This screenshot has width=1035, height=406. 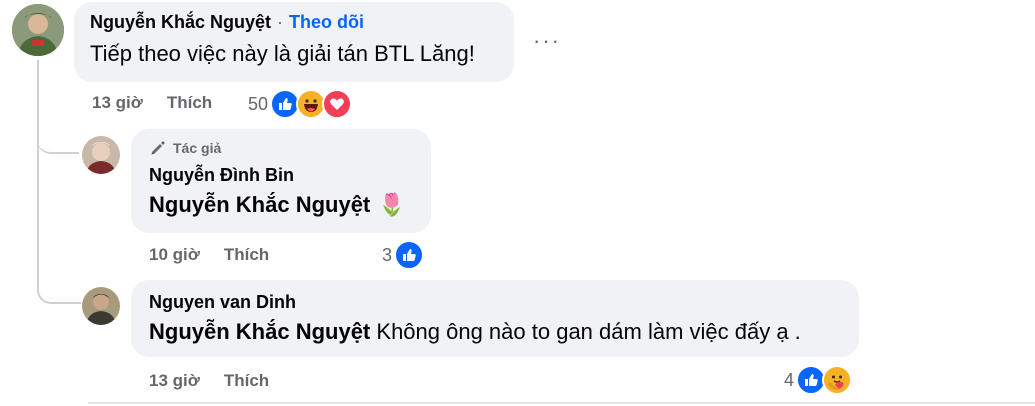 I want to click on more-options-button: ···, so click(x=547, y=41).